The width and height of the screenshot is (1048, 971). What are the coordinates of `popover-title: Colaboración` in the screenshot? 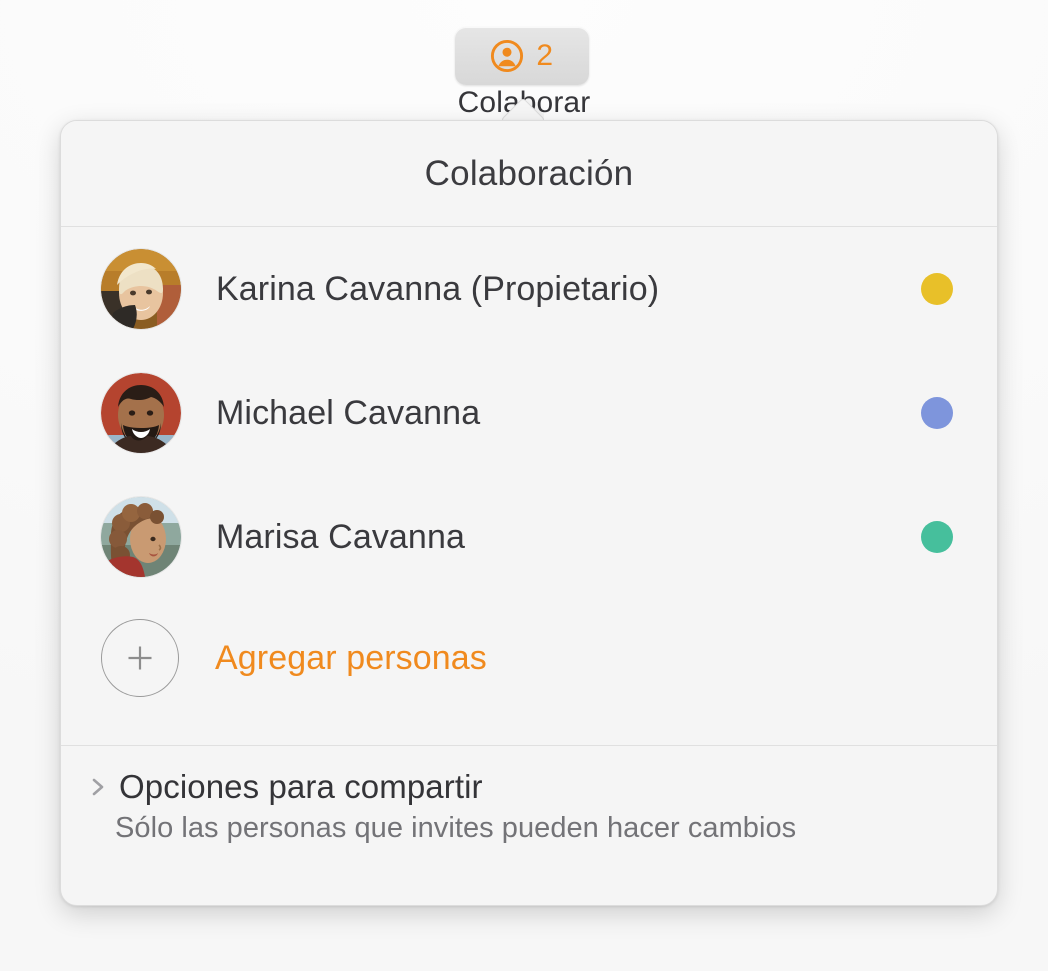 It's located at (529, 173).